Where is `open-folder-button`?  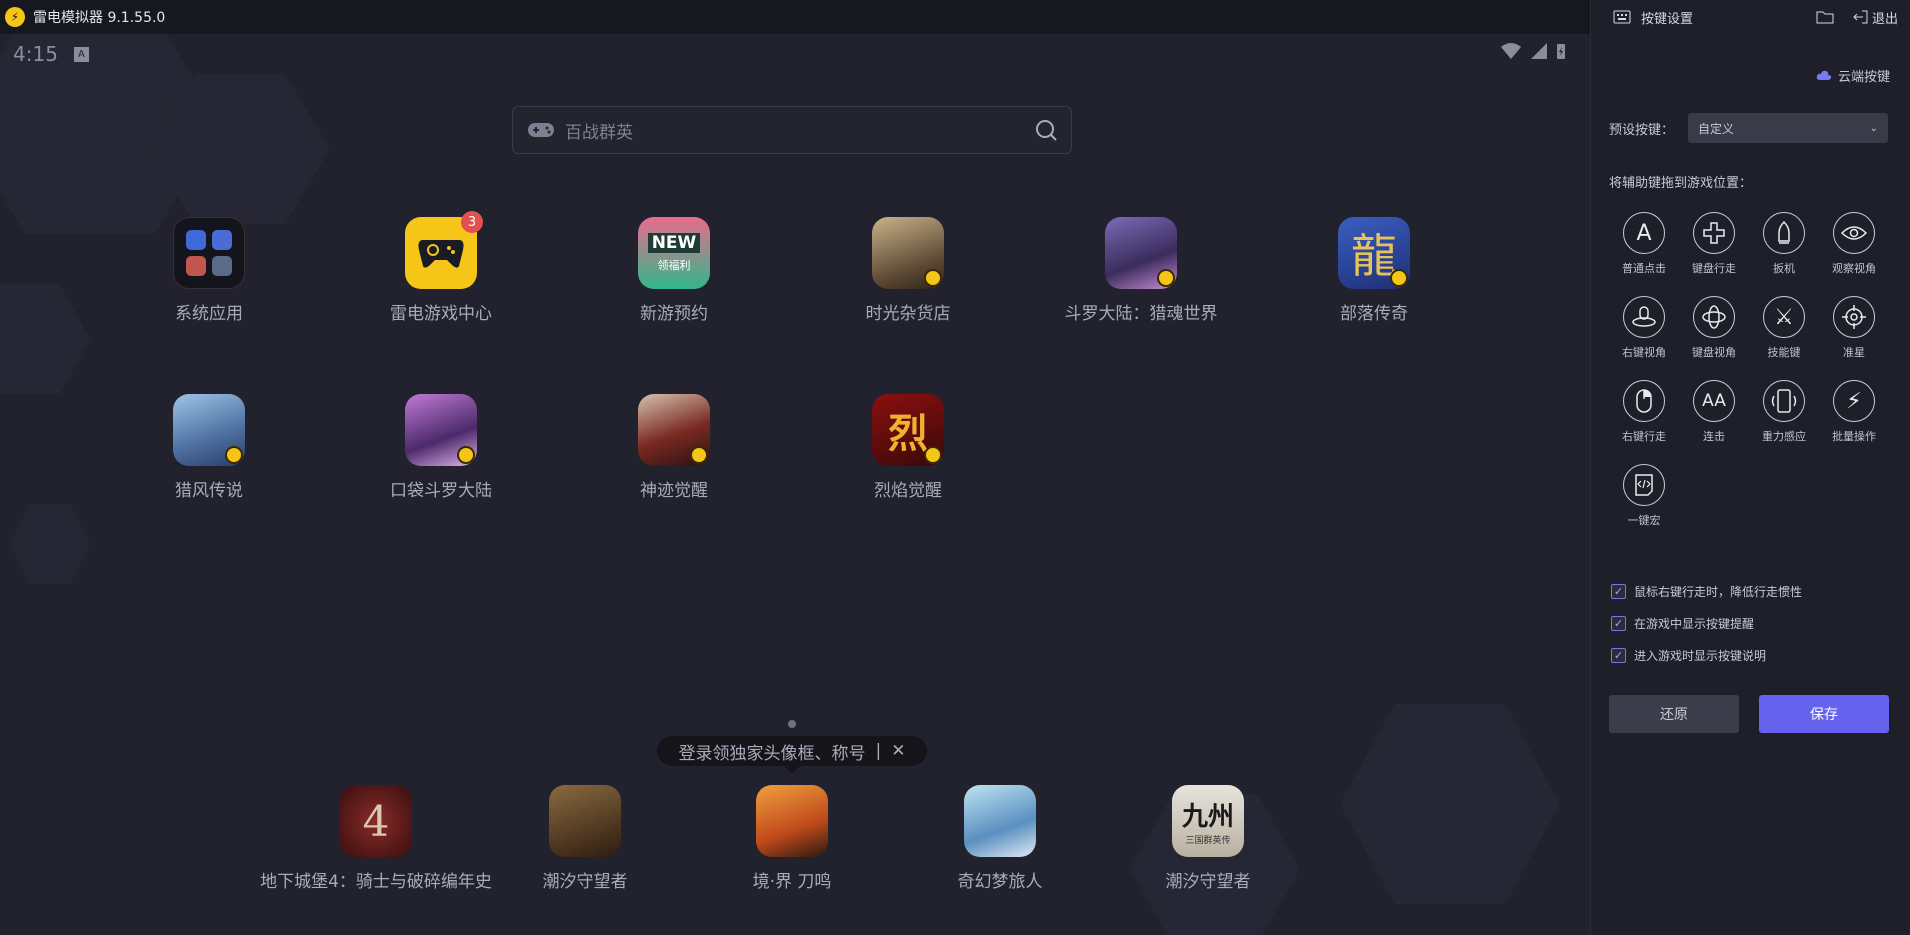
open-folder-button is located at coordinates (1825, 17).